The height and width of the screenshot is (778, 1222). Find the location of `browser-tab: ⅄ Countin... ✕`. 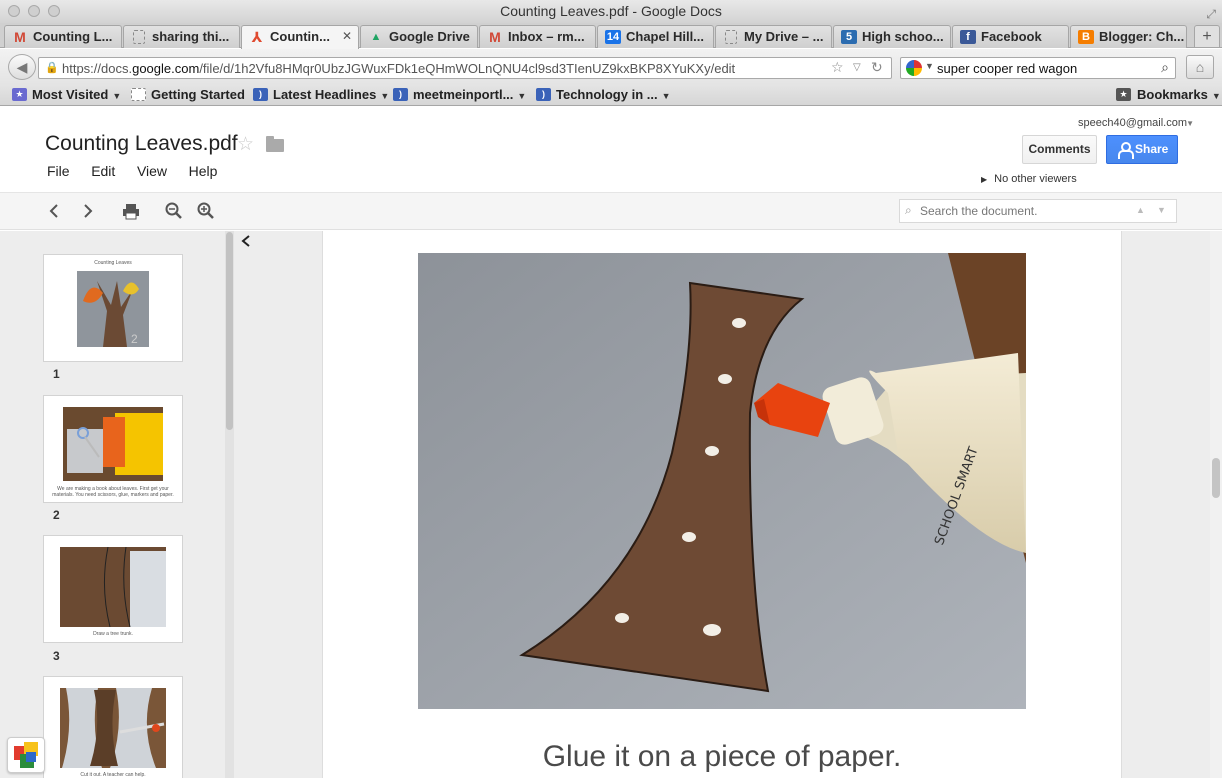

browser-tab: ⅄ Countin... ✕ is located at coordinates (300, 37).